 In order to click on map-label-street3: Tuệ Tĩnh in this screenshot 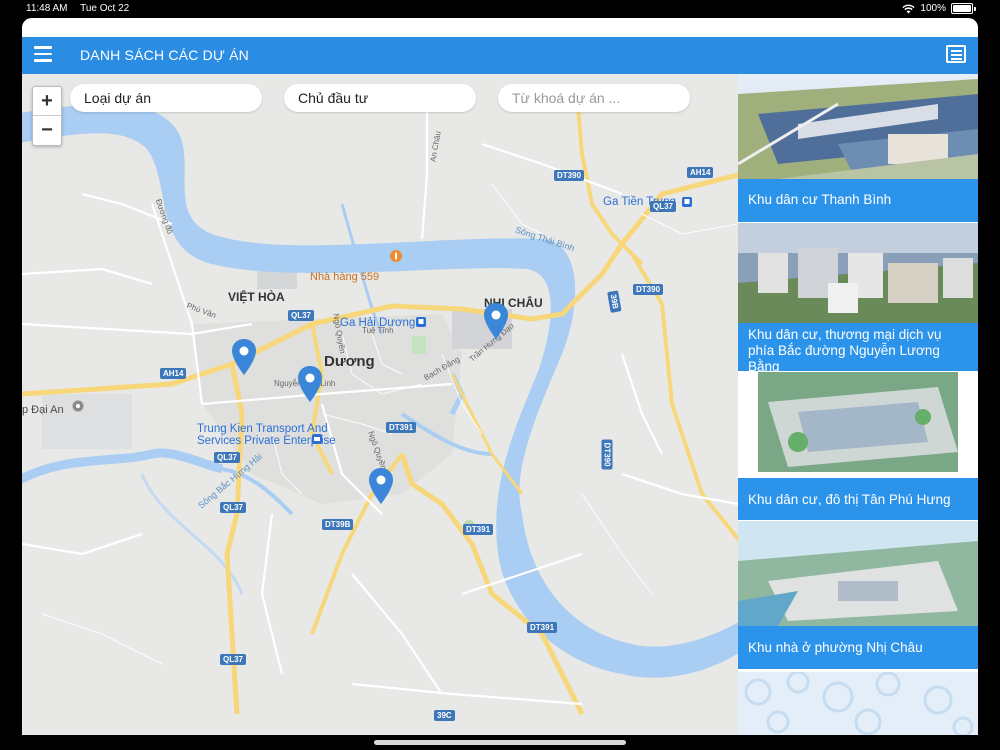, I will do `click(378, 330)`.